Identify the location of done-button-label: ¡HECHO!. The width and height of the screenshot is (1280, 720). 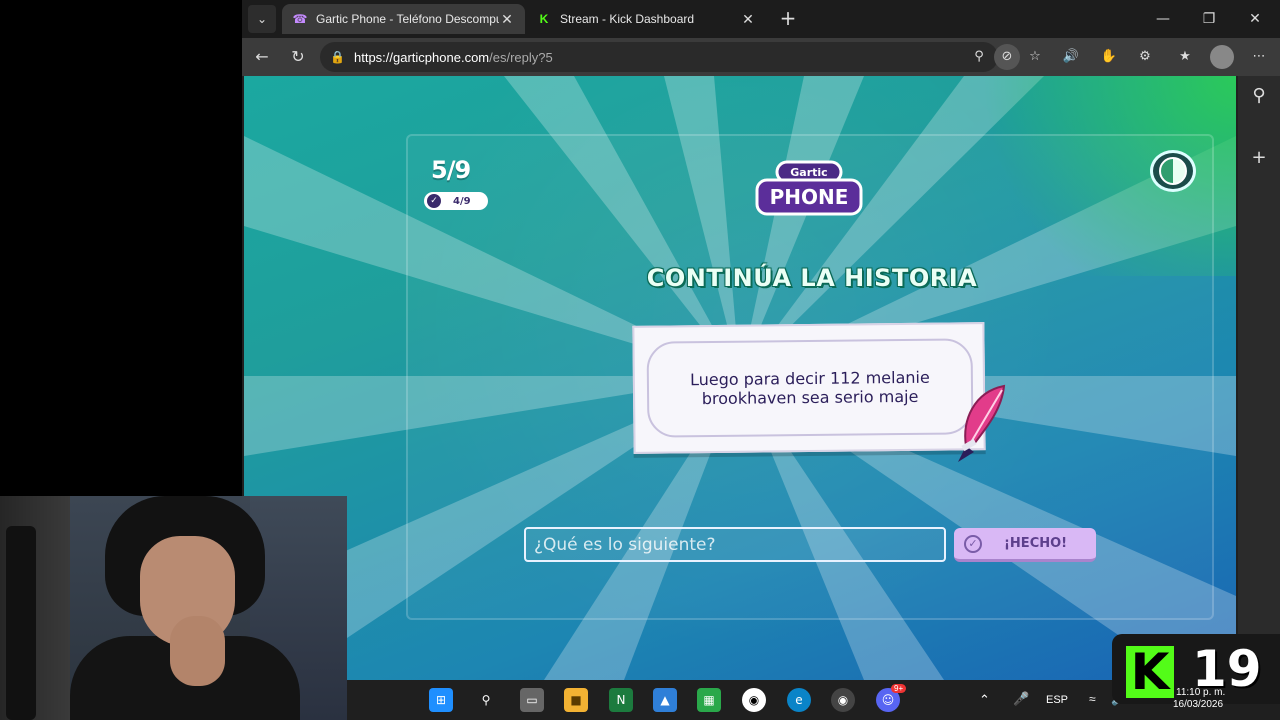
(1036, 543).